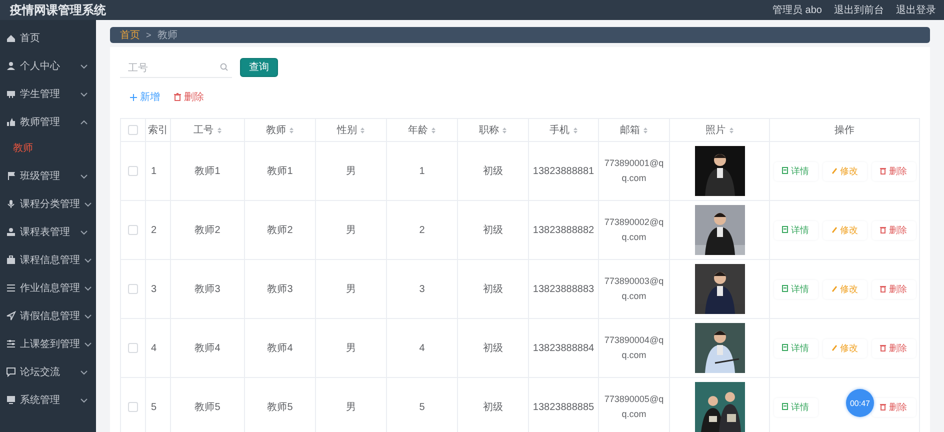  Describe the element at coordinates (716, 130) in the screenshot. I see `column-header: 照片` at that location.